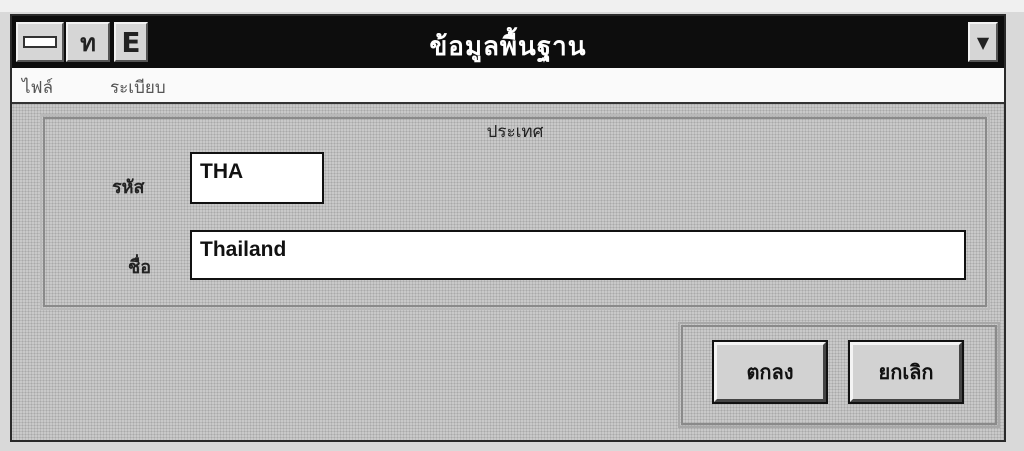 The height and width of the screenshot is (451, 1024). What do you see at coordinates (508, 86) in the screenshot?
I see `menu-bar: ไฟล์ ระเบียบ` at bounding box center [508, 86].